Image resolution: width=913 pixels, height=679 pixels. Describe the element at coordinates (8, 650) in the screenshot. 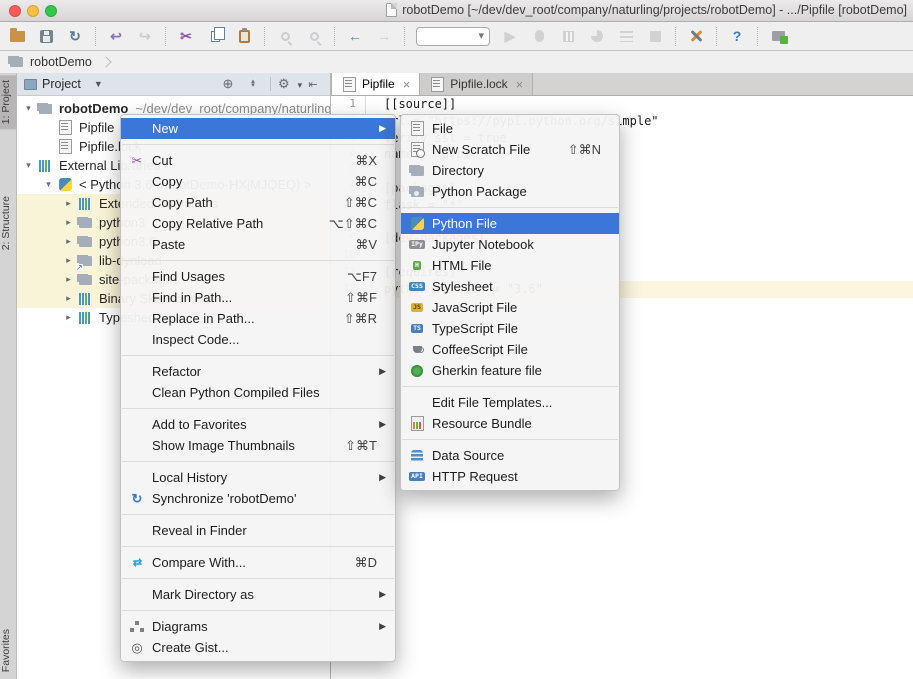

I see `toolwindow-favorites: Favorites` at that location.